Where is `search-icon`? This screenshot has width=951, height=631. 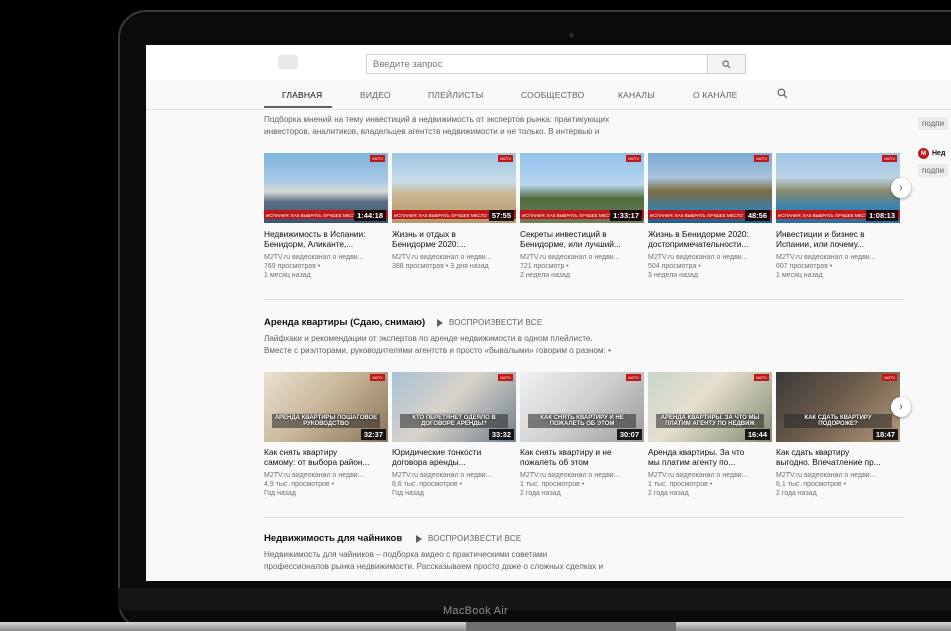
search-icon is located at coordinates (726, 63).